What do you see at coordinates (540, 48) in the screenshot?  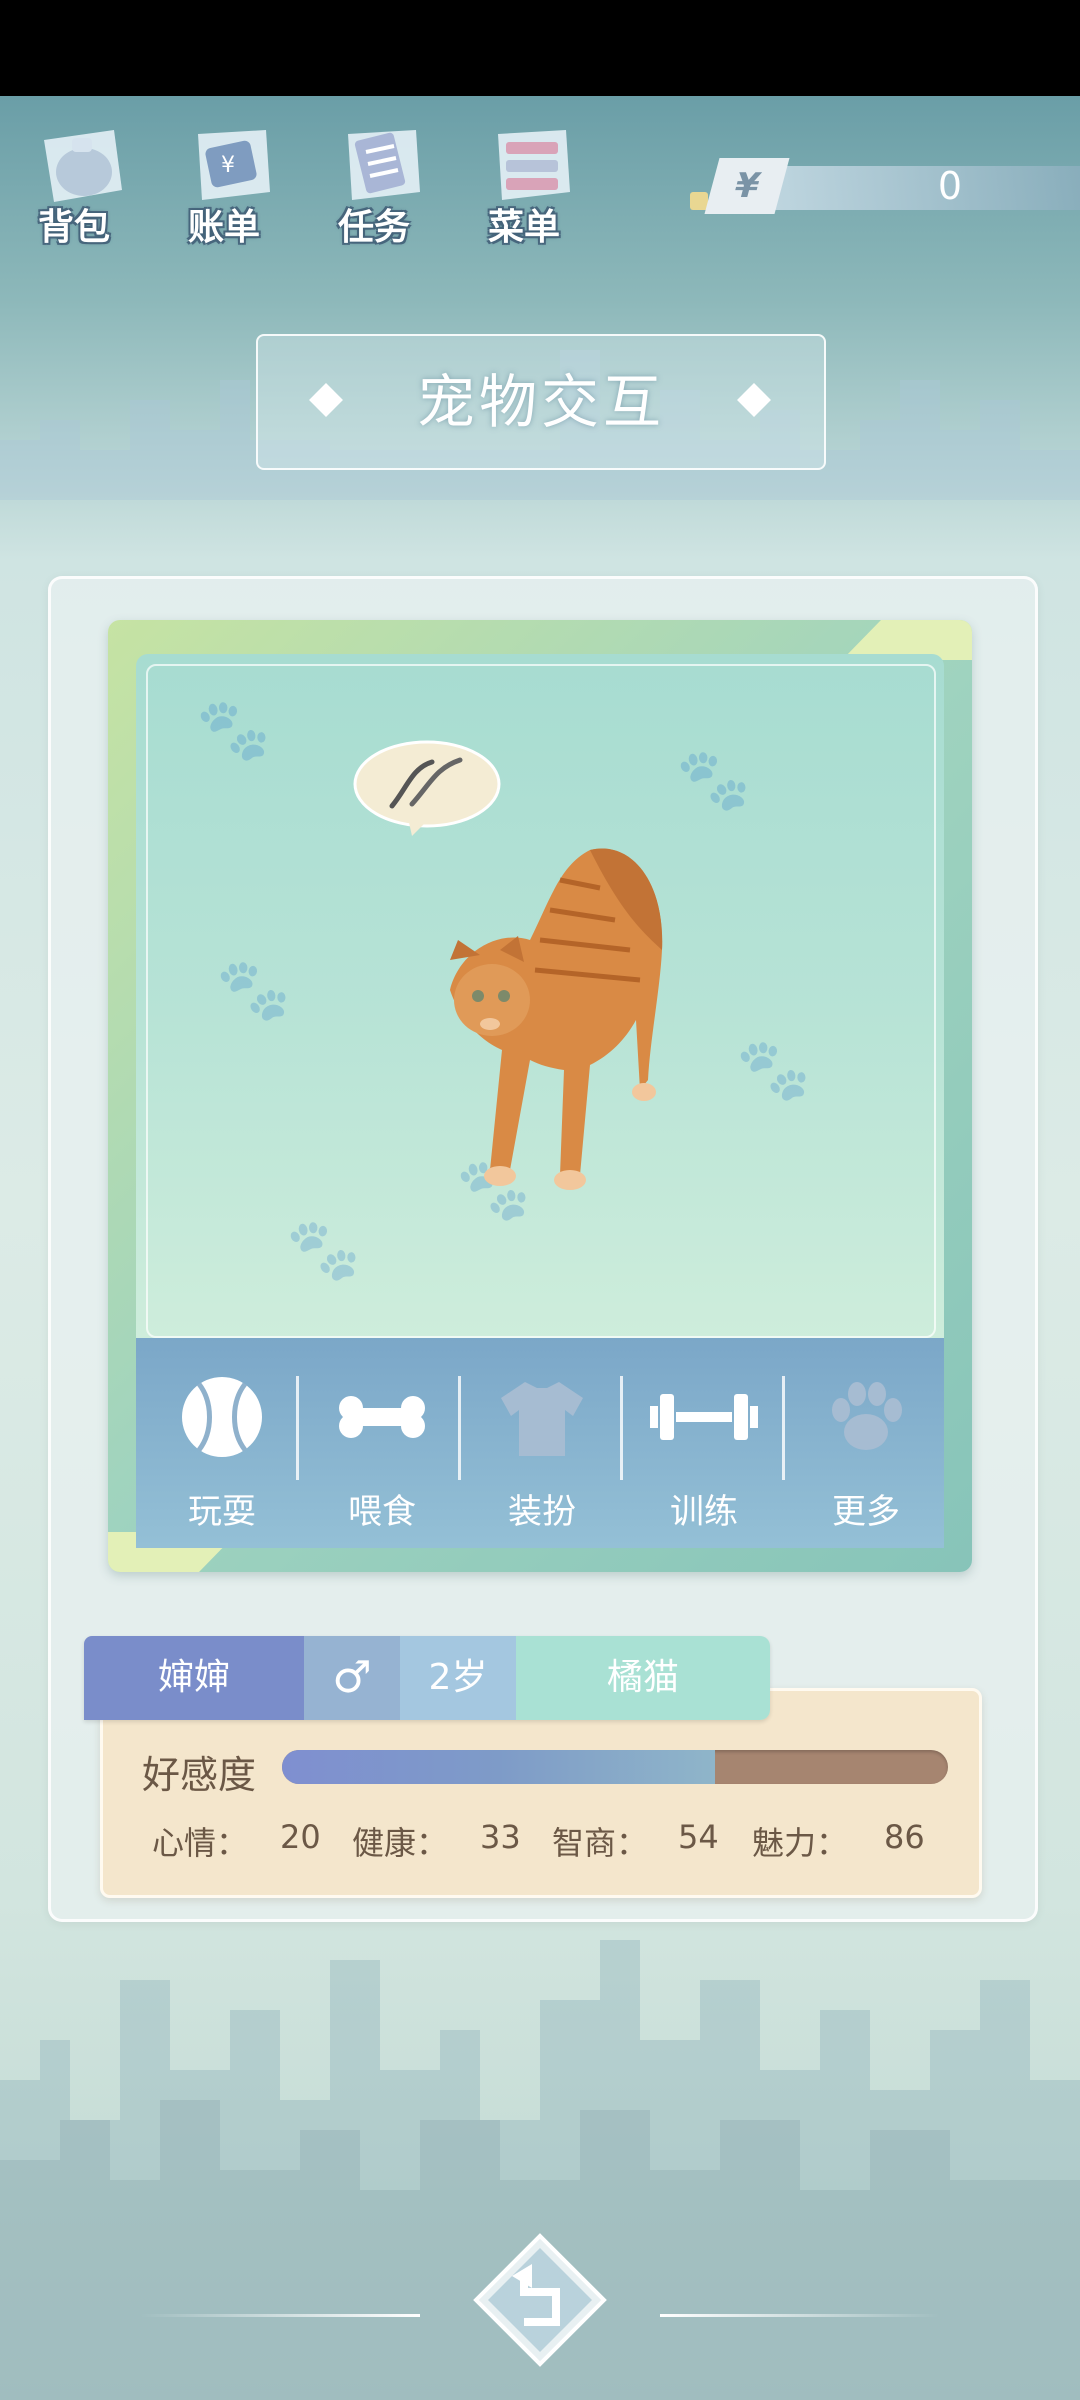 I see `status-bar` at bounding box center [540, 48].